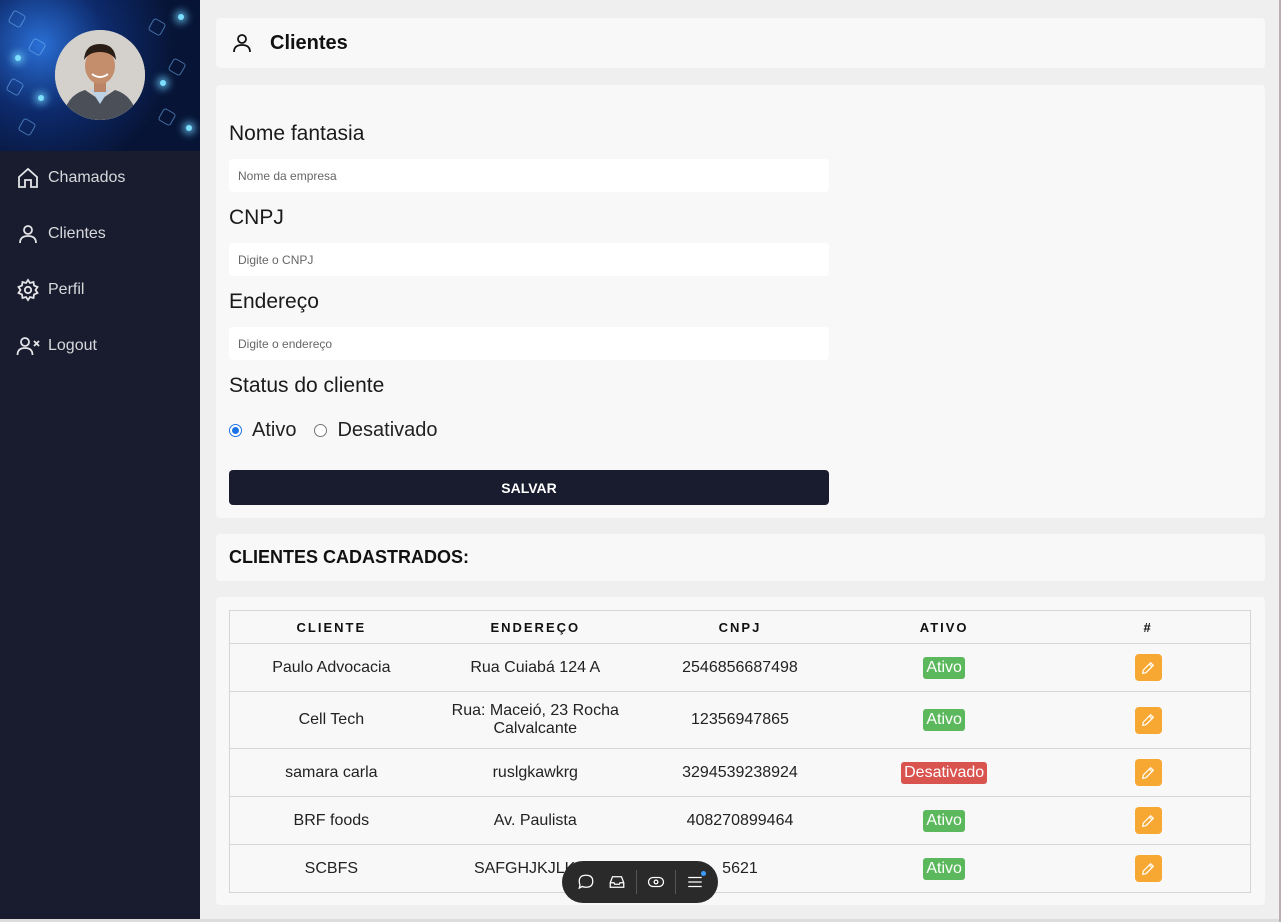  Describe the element at coordinates (274, 301) in the screenshot. I see `address-label: Endereço` at that location.